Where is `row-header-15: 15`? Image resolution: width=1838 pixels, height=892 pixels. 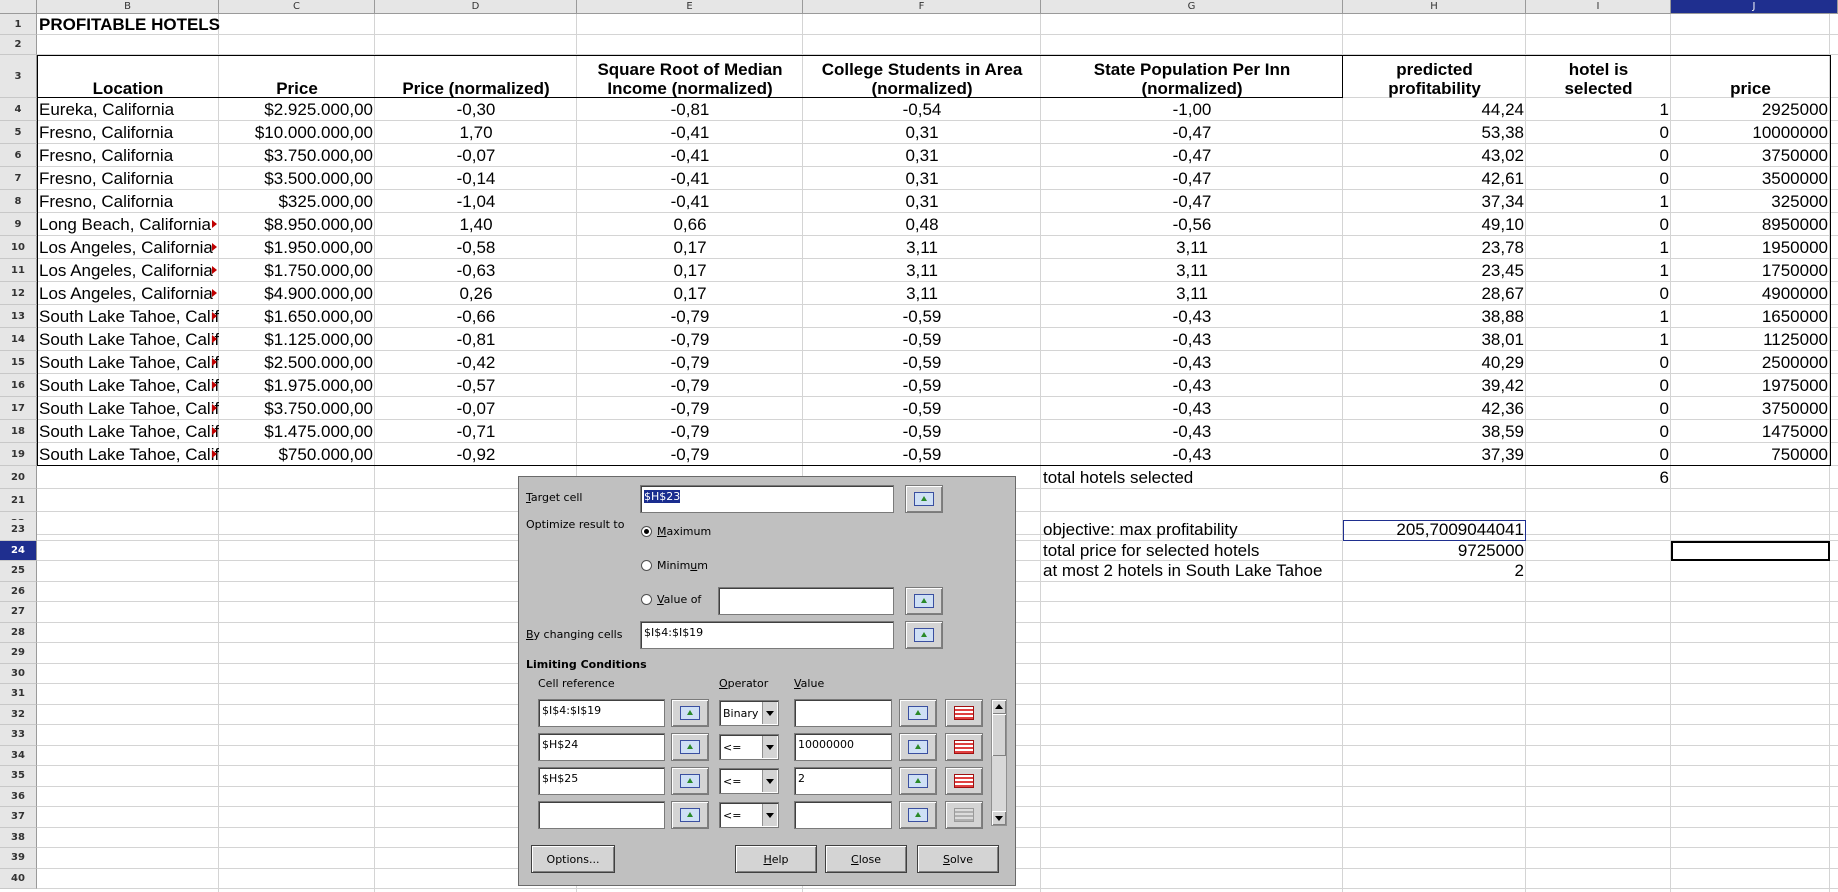
row-header-15: 15 is located at coordinates (18, 362).